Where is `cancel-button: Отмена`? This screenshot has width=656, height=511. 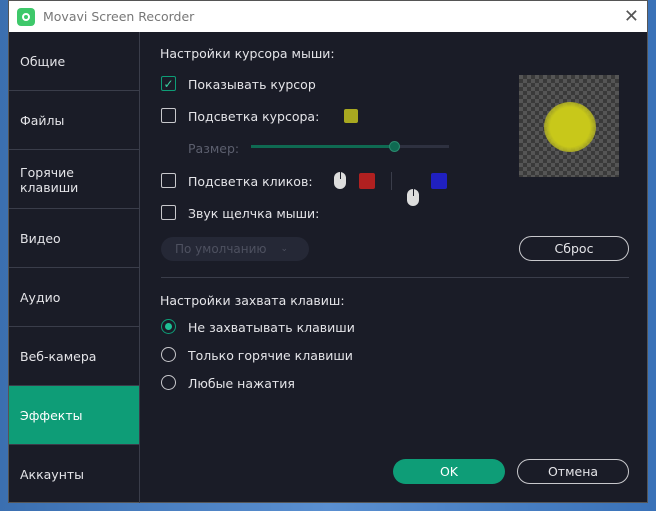 cancel-button: Отмена is located at coordinates (573, 471).